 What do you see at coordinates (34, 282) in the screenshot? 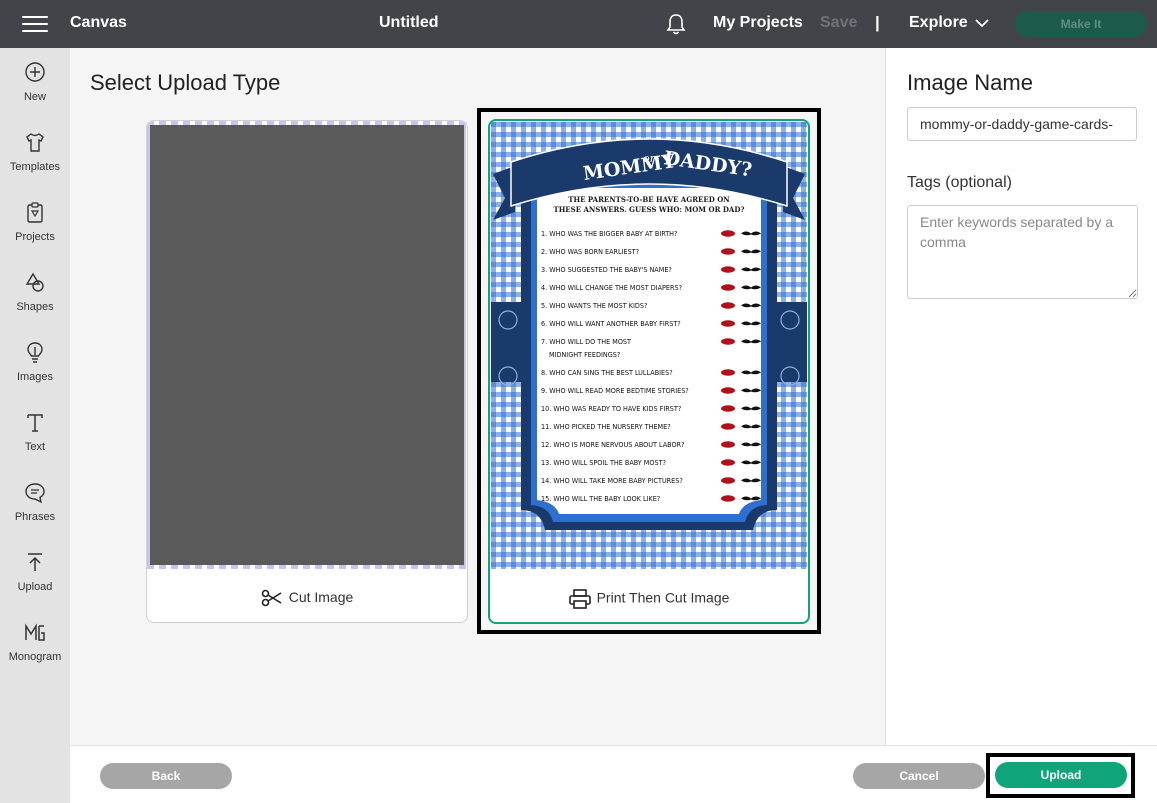
I see `shapes-icon` at bounding box center [34, 282].